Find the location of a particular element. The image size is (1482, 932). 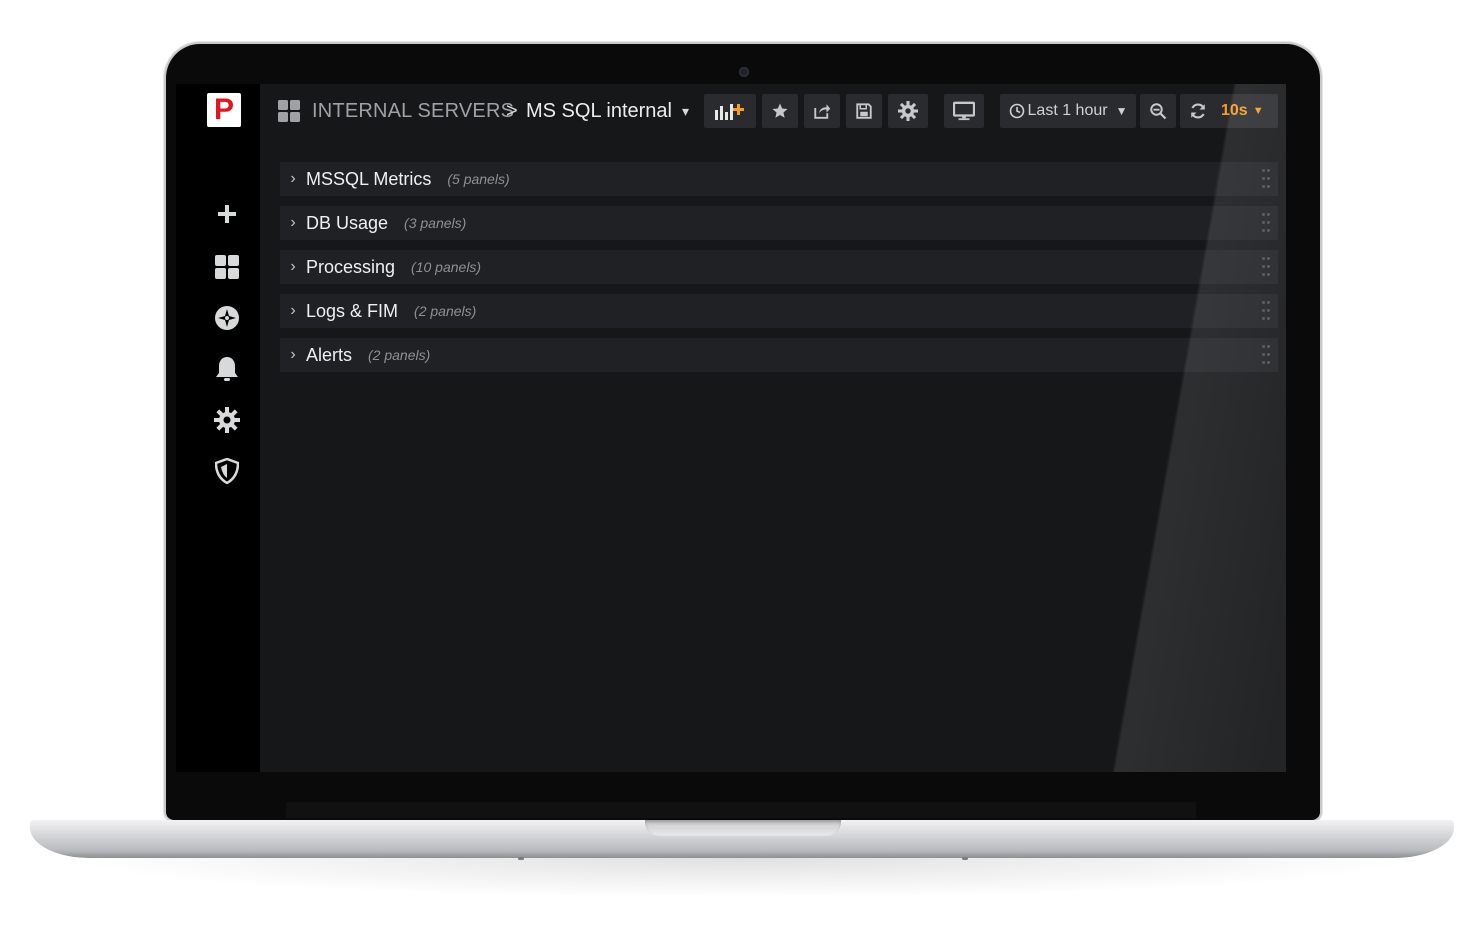

tv-mode-button is located at coordinates (964, 111).